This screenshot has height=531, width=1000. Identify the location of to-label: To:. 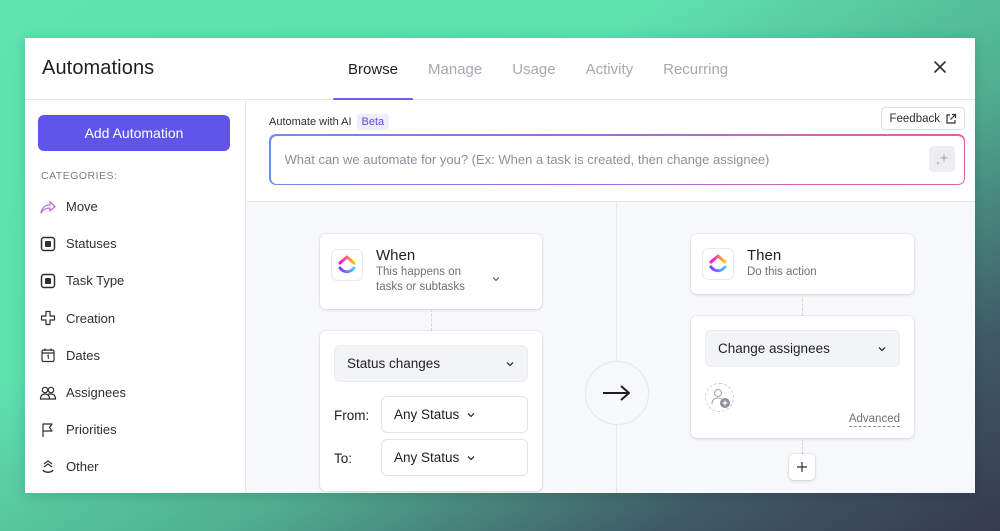
(343, 458).